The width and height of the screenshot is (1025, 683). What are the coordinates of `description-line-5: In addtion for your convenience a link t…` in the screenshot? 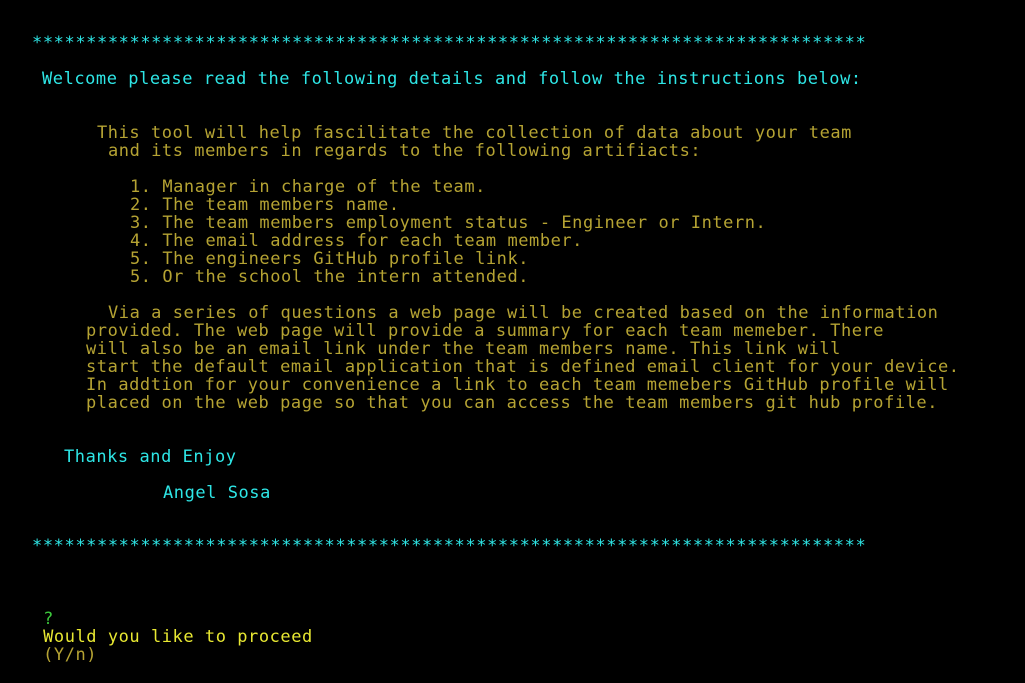 It's located at (517, 385).